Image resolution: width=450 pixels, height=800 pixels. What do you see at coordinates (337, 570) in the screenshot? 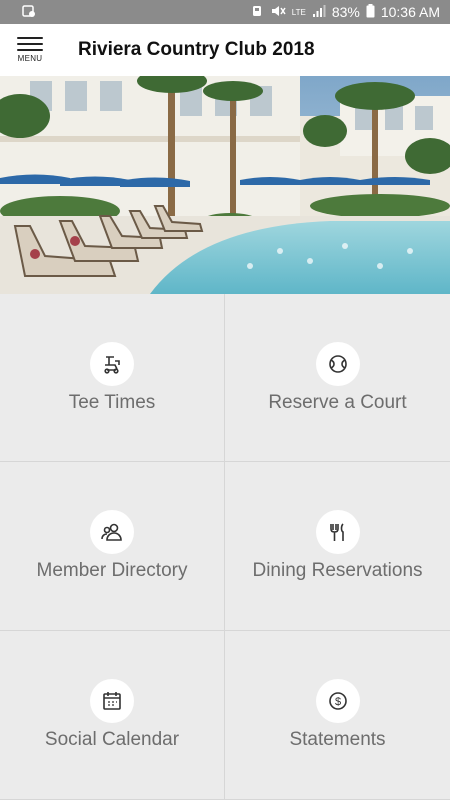
I see `tile-label: Dining Reservations` at bounding box center [337, 570].